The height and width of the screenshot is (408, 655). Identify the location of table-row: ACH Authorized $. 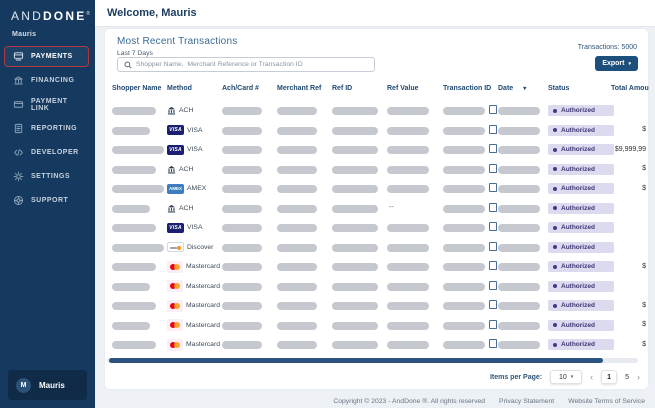
(376, 170).